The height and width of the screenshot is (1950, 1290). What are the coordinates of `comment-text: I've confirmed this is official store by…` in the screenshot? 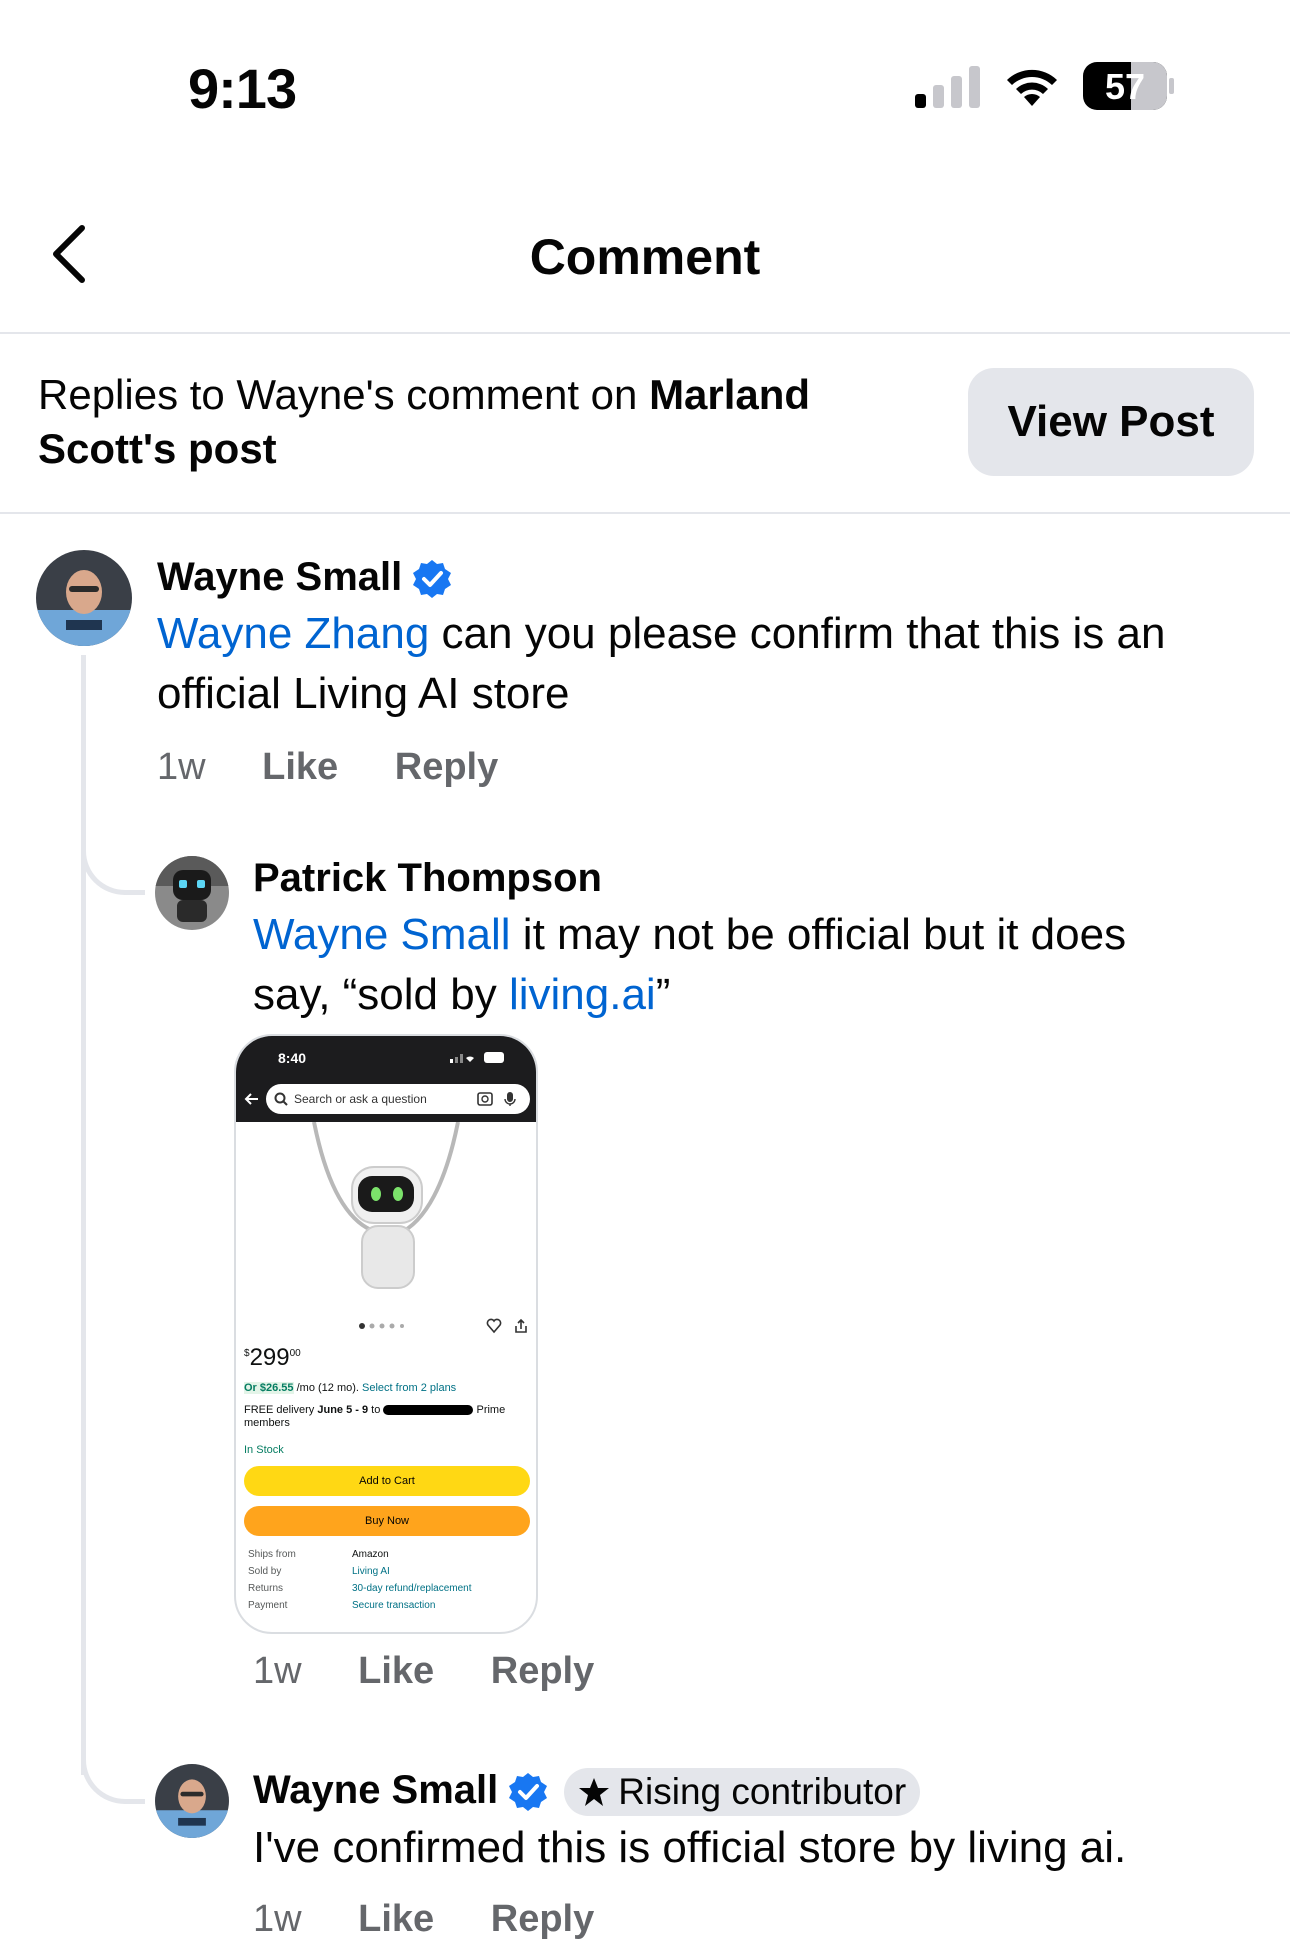 It's located at (690, 1848).